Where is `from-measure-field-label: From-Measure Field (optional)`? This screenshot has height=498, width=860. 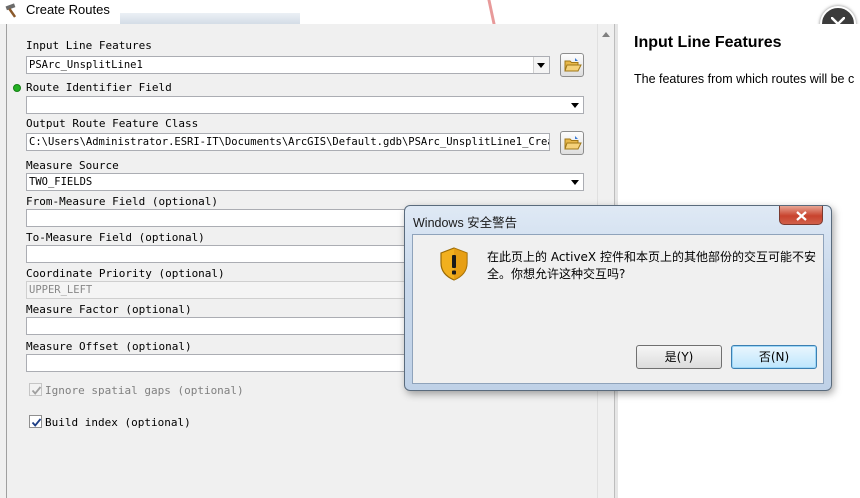 from-measure-field-label: From-Measure Field (optional) is located at coordinates (122, 201).